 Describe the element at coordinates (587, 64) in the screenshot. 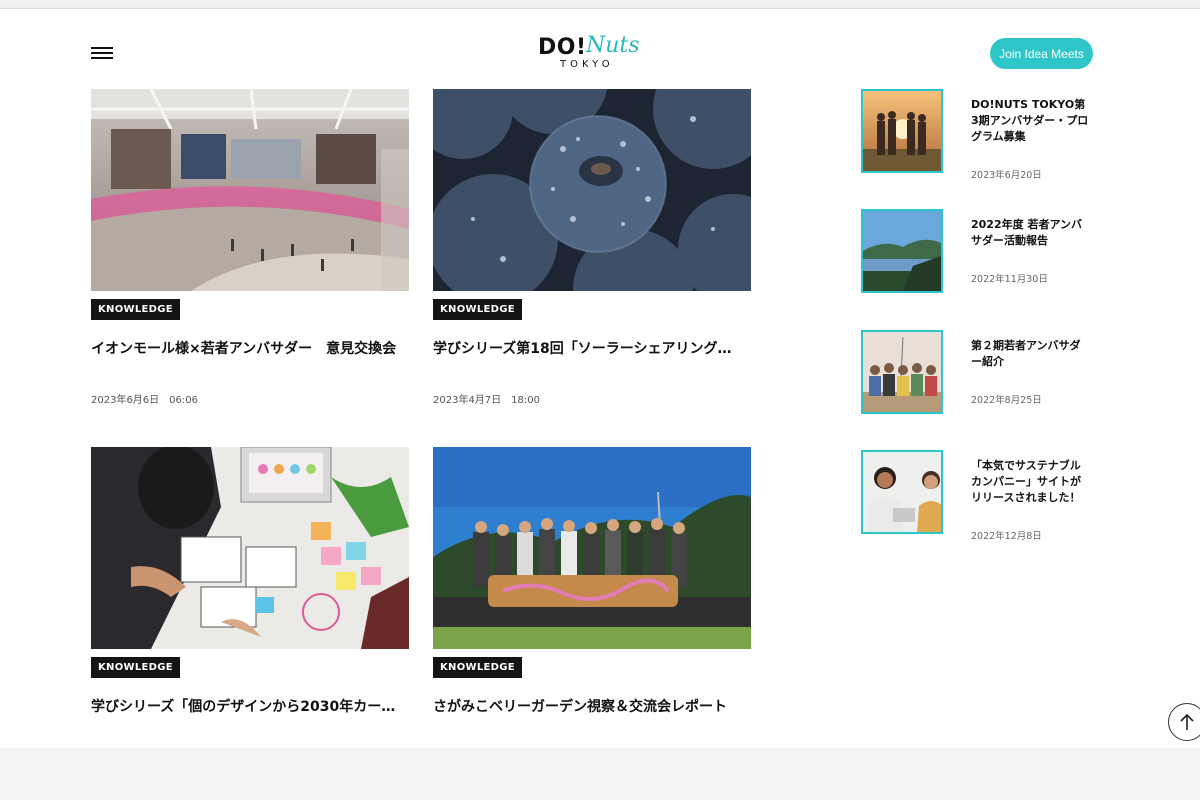

I see `logo-sub: TOKYO` at that location.